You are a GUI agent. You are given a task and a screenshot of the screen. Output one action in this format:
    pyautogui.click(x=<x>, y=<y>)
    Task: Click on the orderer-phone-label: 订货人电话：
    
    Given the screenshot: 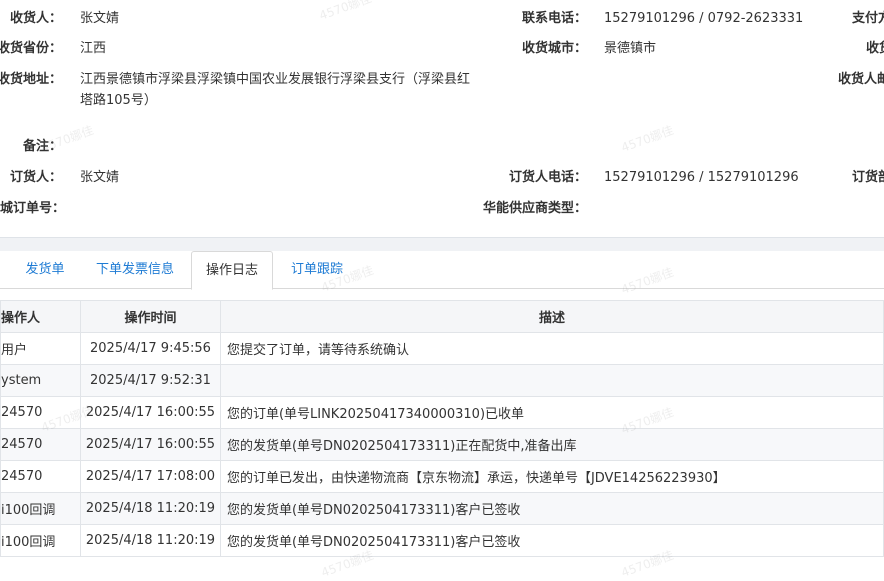 What is the action you would take?
    pyautogui.click(x=547, y=177)
    